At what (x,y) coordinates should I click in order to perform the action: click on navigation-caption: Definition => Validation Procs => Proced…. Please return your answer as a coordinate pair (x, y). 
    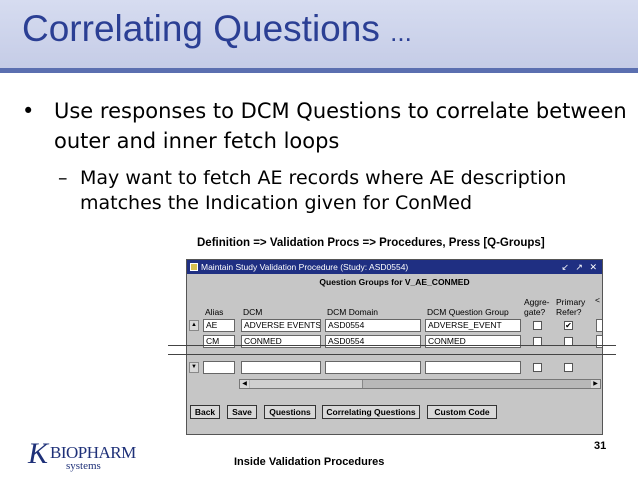
    Looking at the image, I should click on (371, 243).